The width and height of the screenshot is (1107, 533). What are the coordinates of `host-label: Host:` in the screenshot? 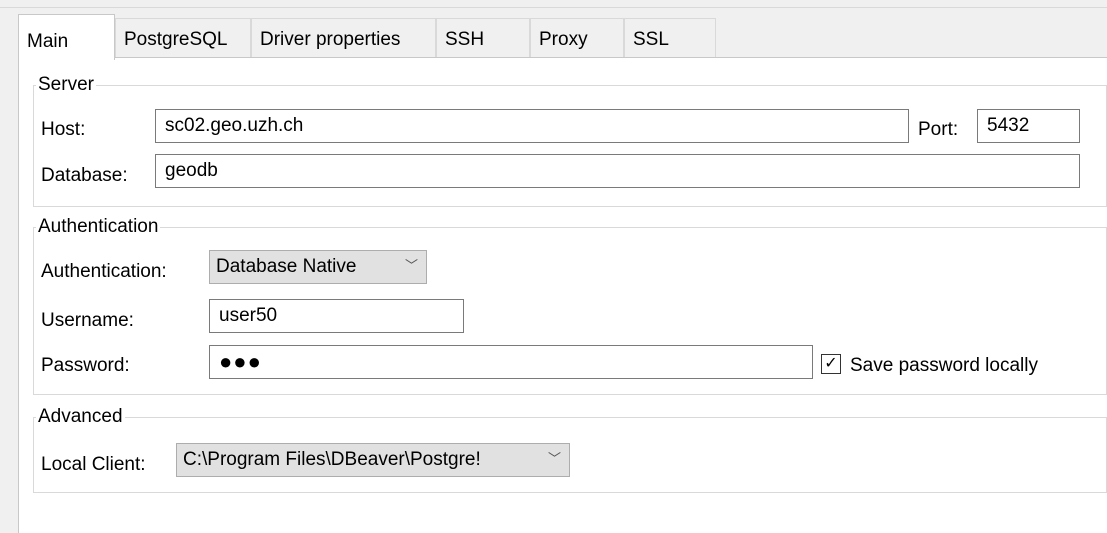 It's located at (63, 129).